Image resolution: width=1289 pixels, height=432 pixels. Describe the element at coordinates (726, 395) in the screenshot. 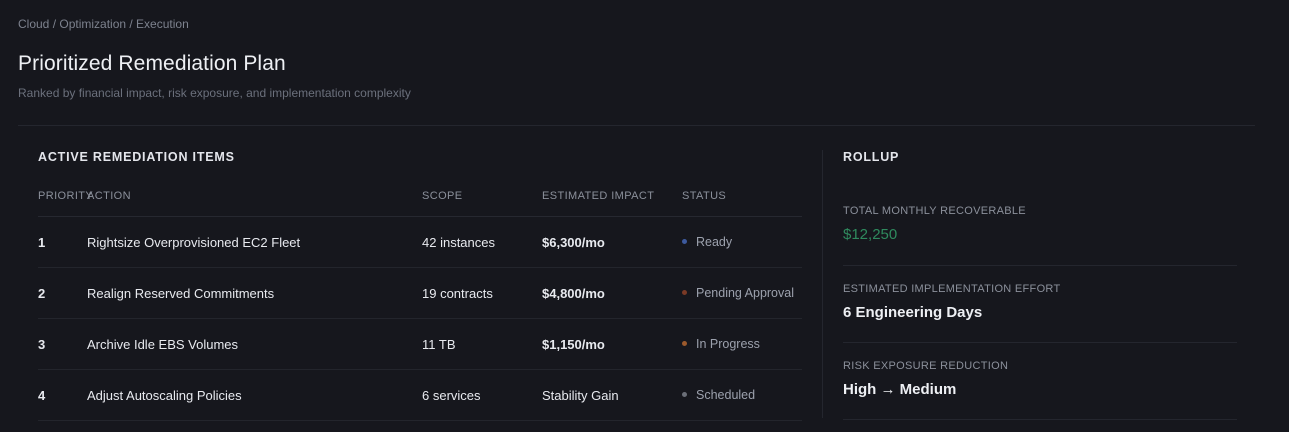

I see `status-label: Scheduled` at that location.